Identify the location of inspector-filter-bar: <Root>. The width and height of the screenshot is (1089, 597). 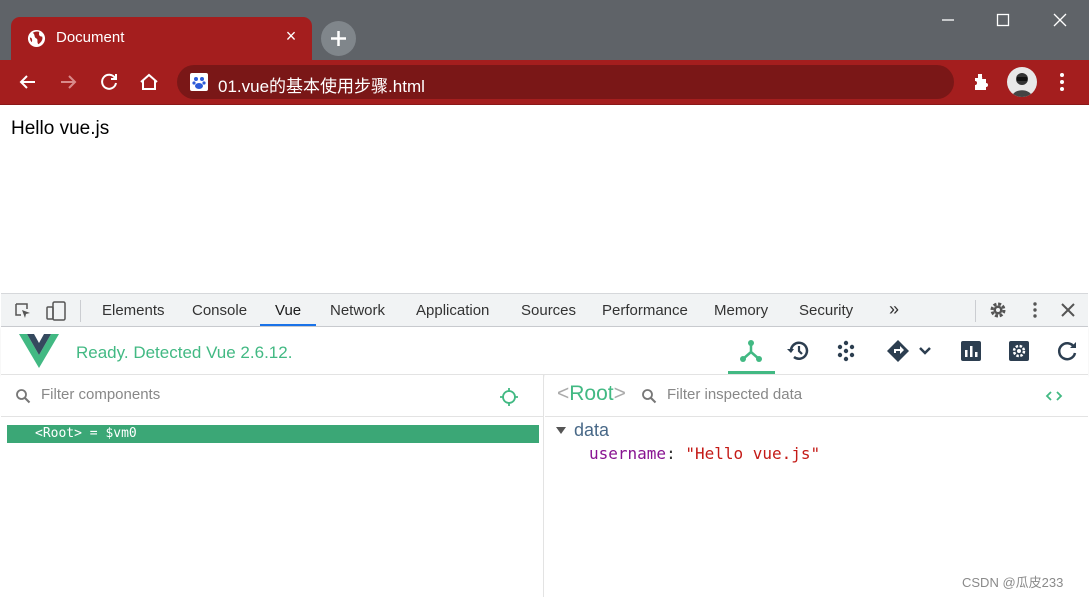
(816, 396).